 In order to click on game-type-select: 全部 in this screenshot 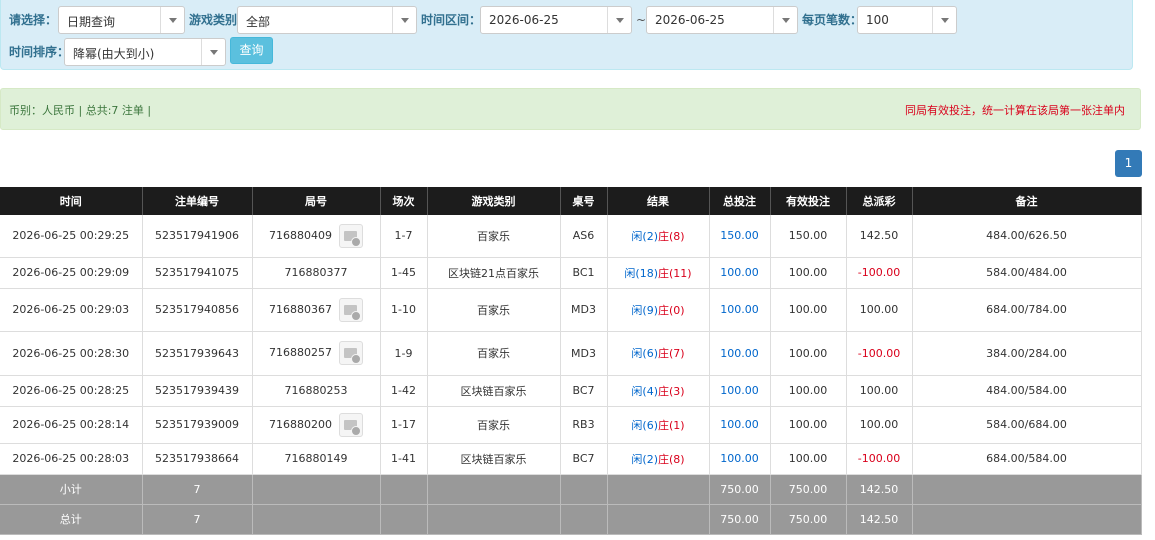, I will do `click(327, 20)`.